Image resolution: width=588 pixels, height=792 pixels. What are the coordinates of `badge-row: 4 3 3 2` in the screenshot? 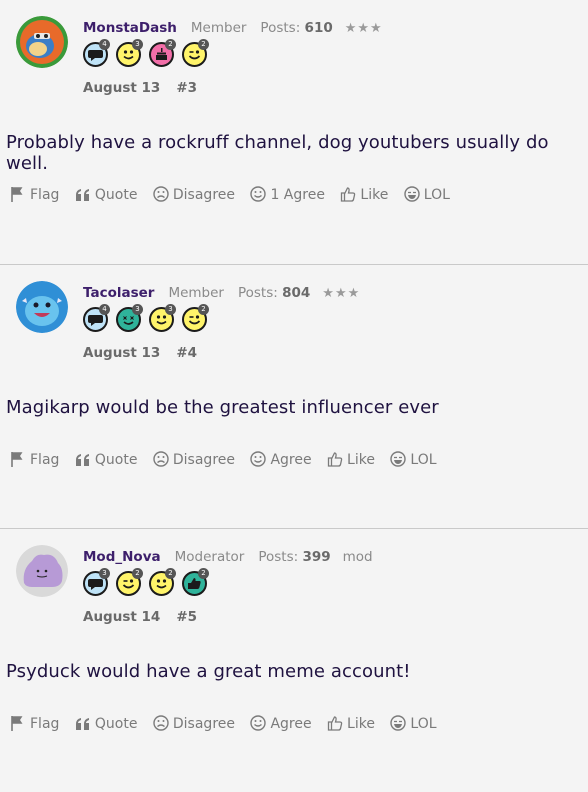 It's located at (149, 319).